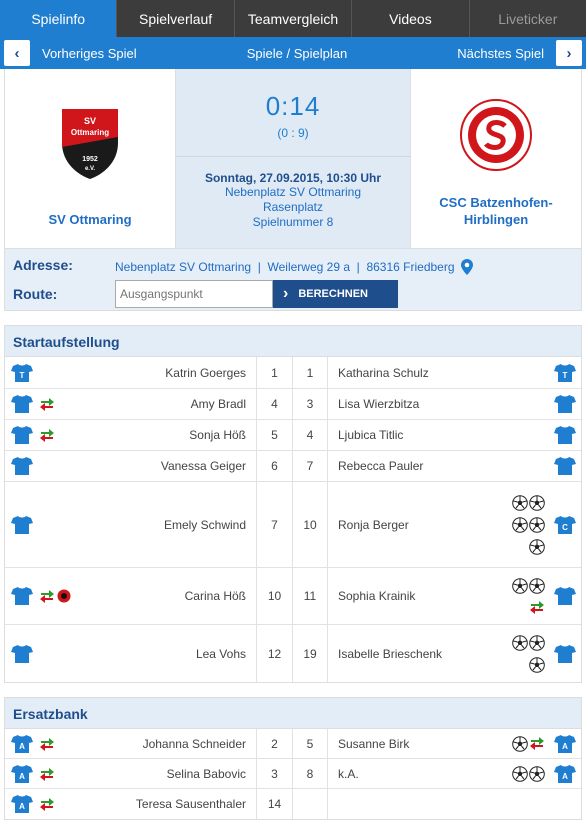 This screenshot has width=586, height=823. Describe the element at coordinates (293, 133) in the screenshot. I see `halftime-score: (0 : 9)` at that location.